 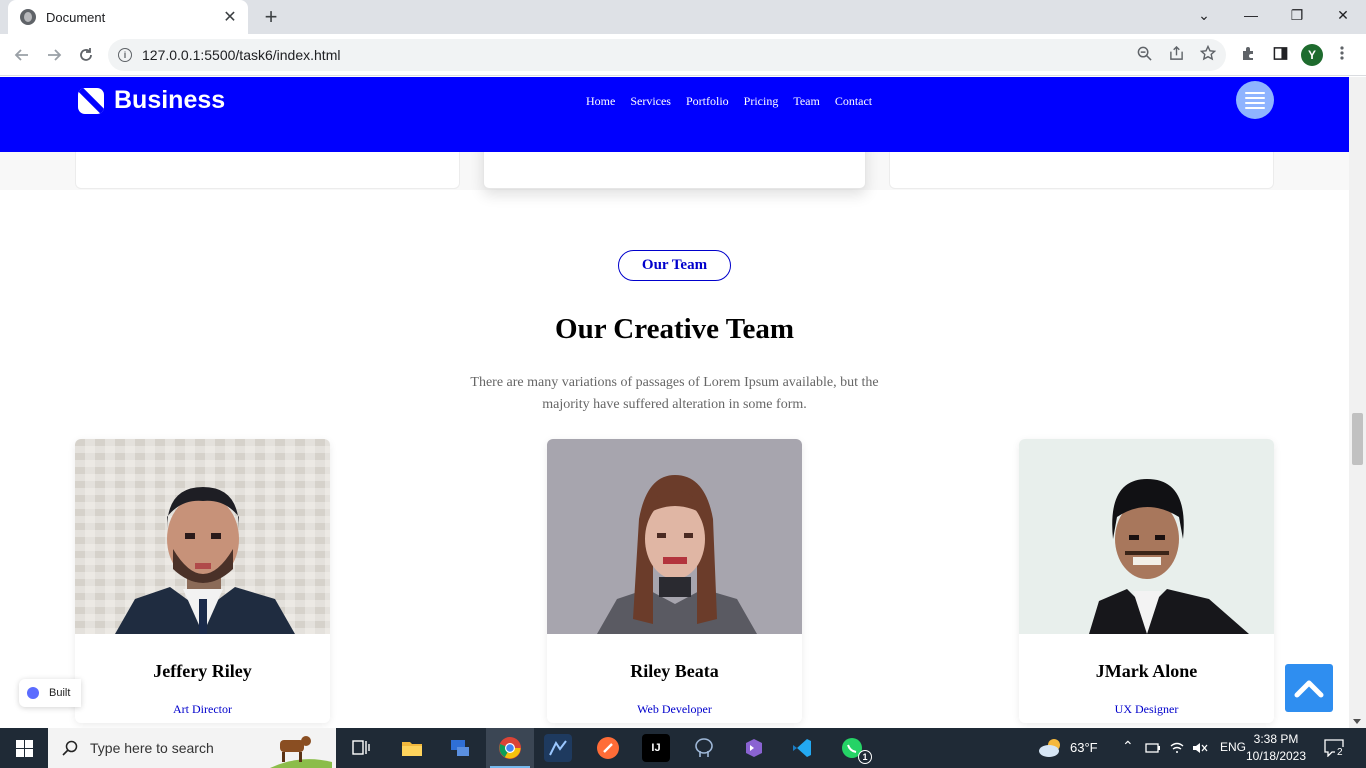 What do you see at coordinates (1204, 15) in the screenshot?
I see `tab-search-icon: ⌄` at bounding box center [1204, 15].